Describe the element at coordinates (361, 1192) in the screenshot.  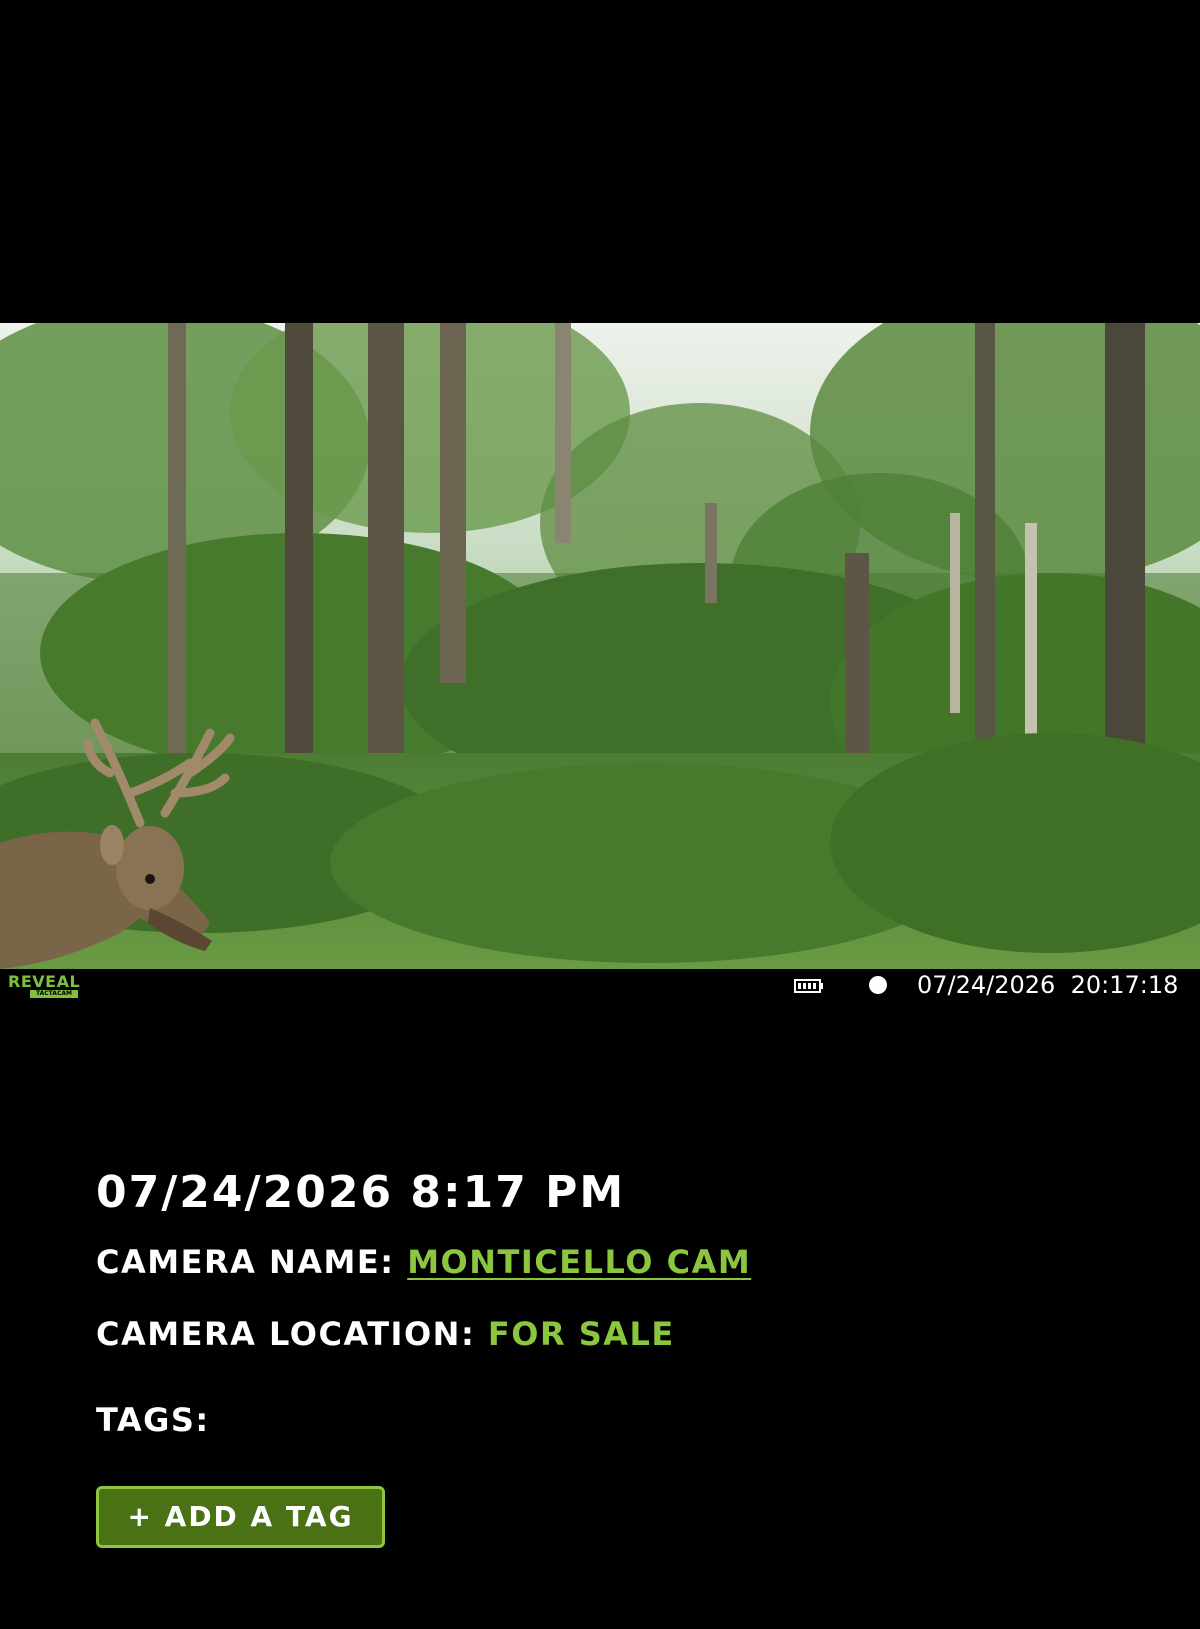
I see `photo-date-time: 07/24/2026 8:17 PM` at that location.